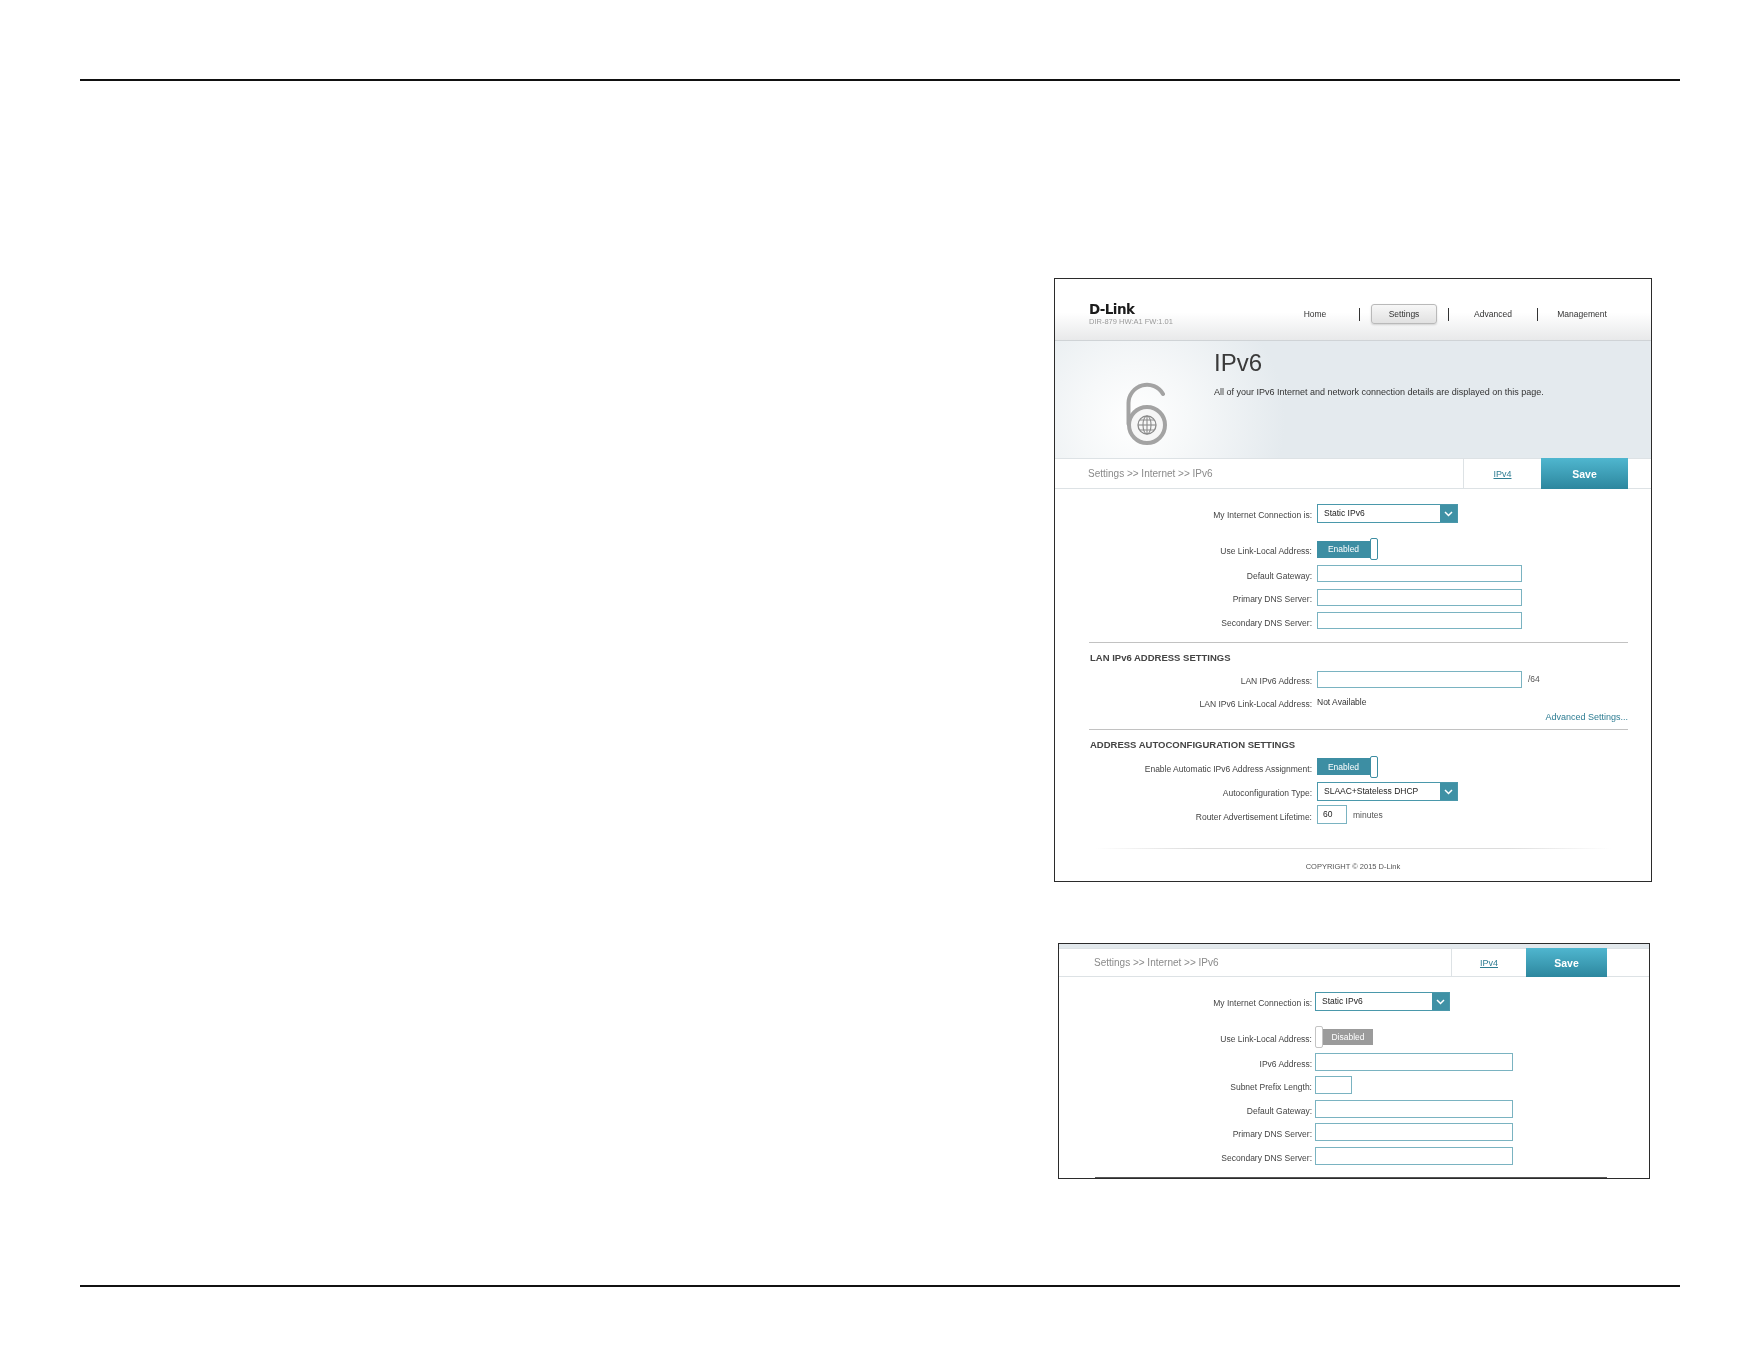 This screenshot has width=1761, height=1361. I want to click on open-lock-globe-icon, so click(1147, 413).